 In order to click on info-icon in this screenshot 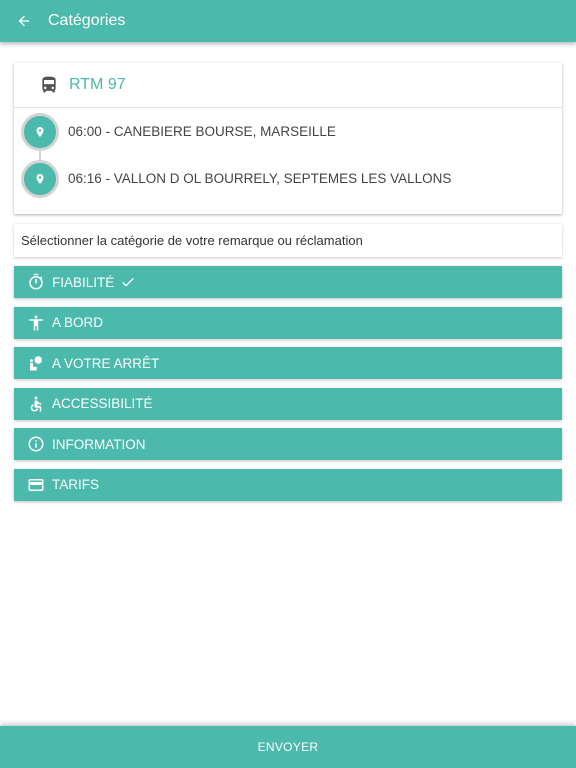, I will do `click(36, 444)`.